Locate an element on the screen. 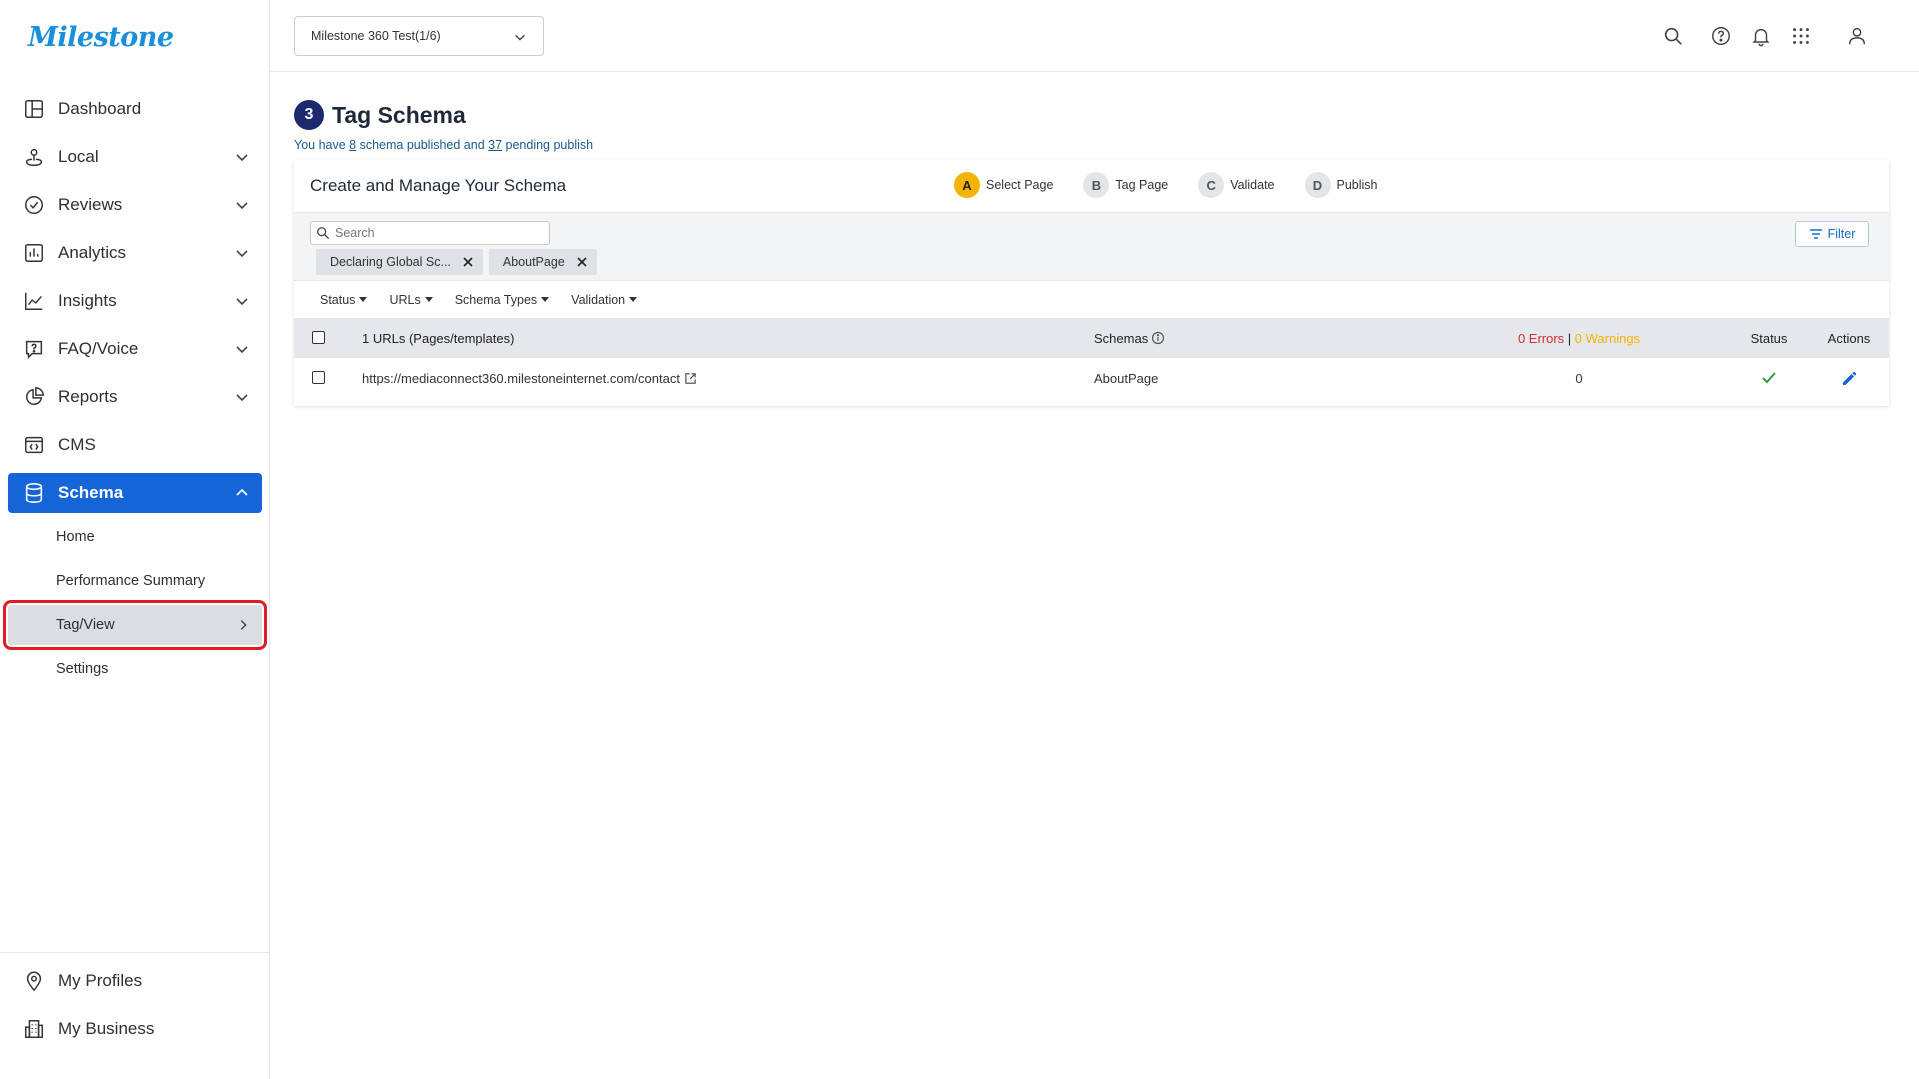 This screenshot has width=1919, height=1079. dropdown-schema-types: Schema Types is located at coordinates (502, 299).